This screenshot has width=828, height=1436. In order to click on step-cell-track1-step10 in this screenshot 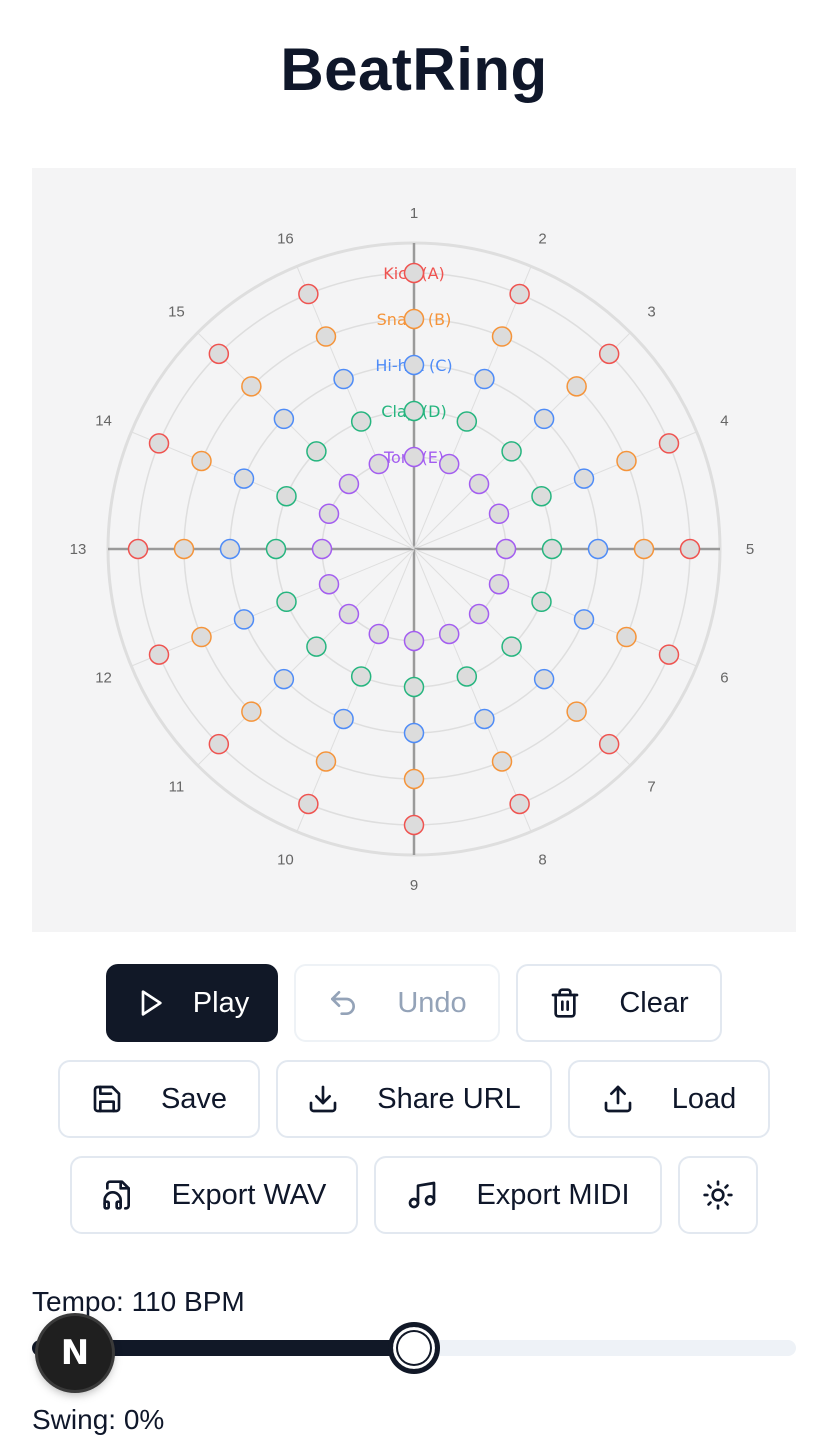, I will do `click(308, 804)`.